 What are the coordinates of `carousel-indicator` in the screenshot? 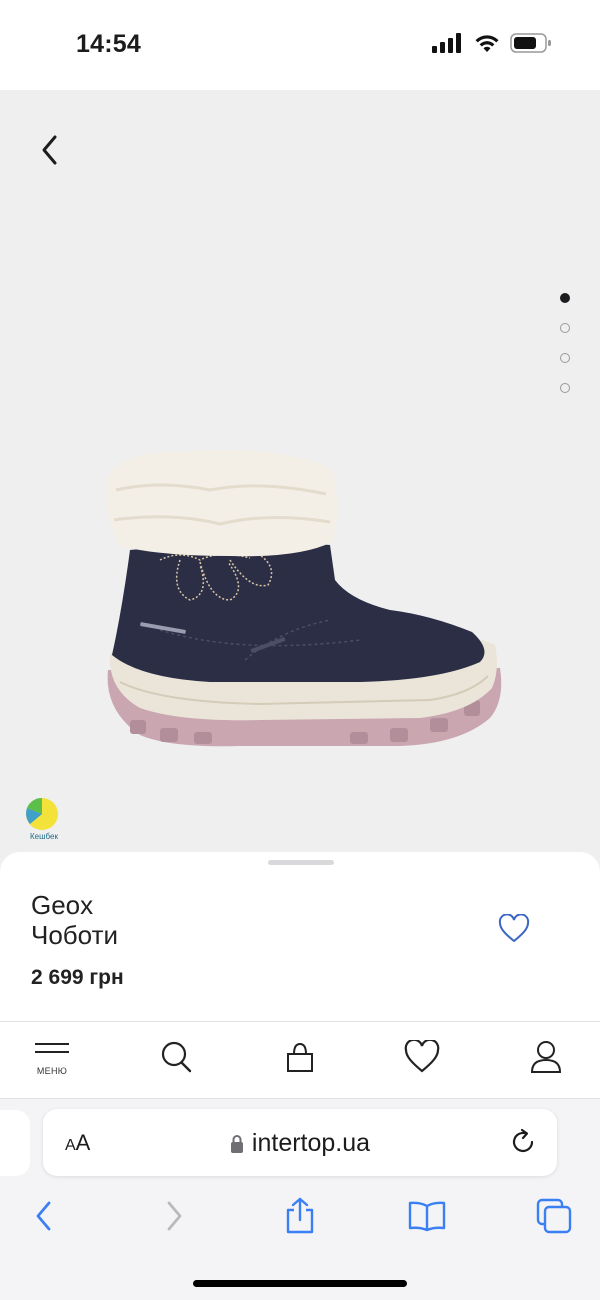 It's located at (565, 343).